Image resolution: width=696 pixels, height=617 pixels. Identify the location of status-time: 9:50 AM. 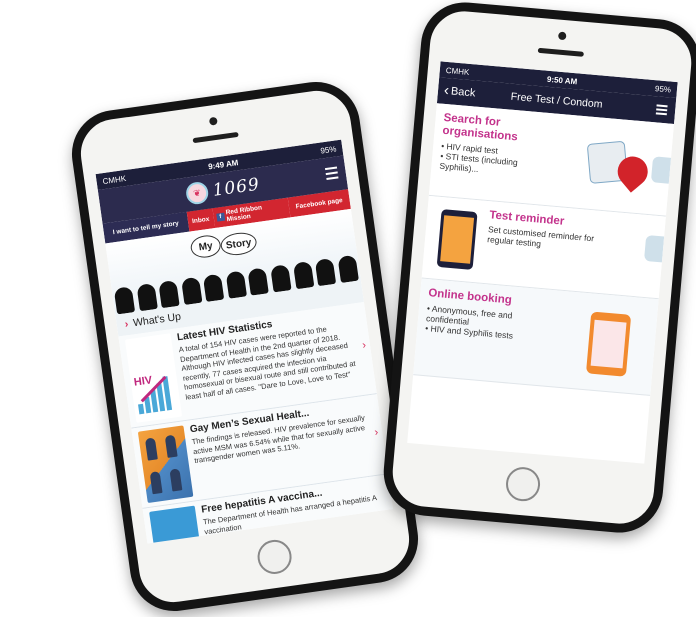
(562, 80).